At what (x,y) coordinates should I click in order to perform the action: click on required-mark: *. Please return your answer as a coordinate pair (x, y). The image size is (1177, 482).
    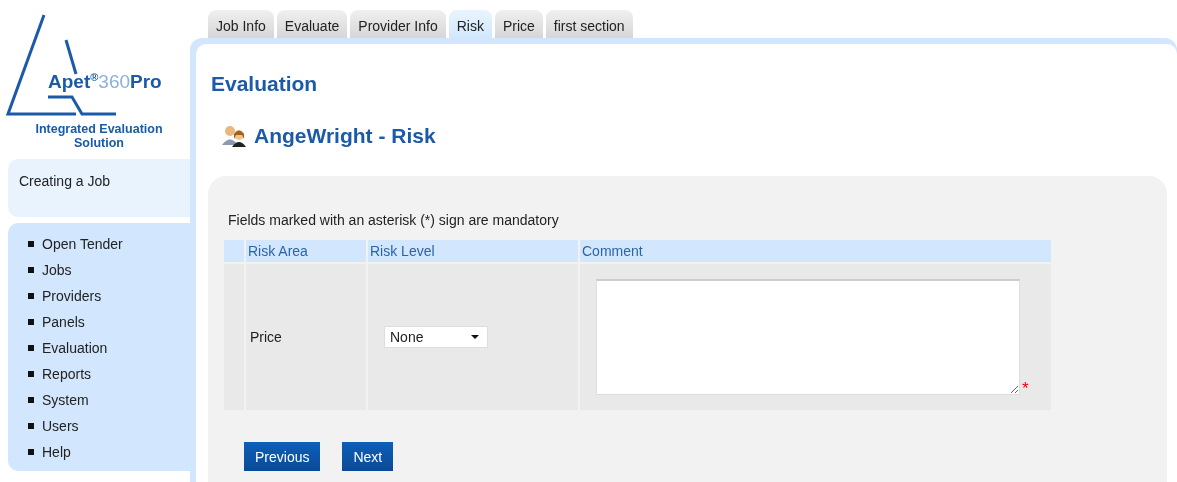
    Looking at the image, I should click on (1025, 389).